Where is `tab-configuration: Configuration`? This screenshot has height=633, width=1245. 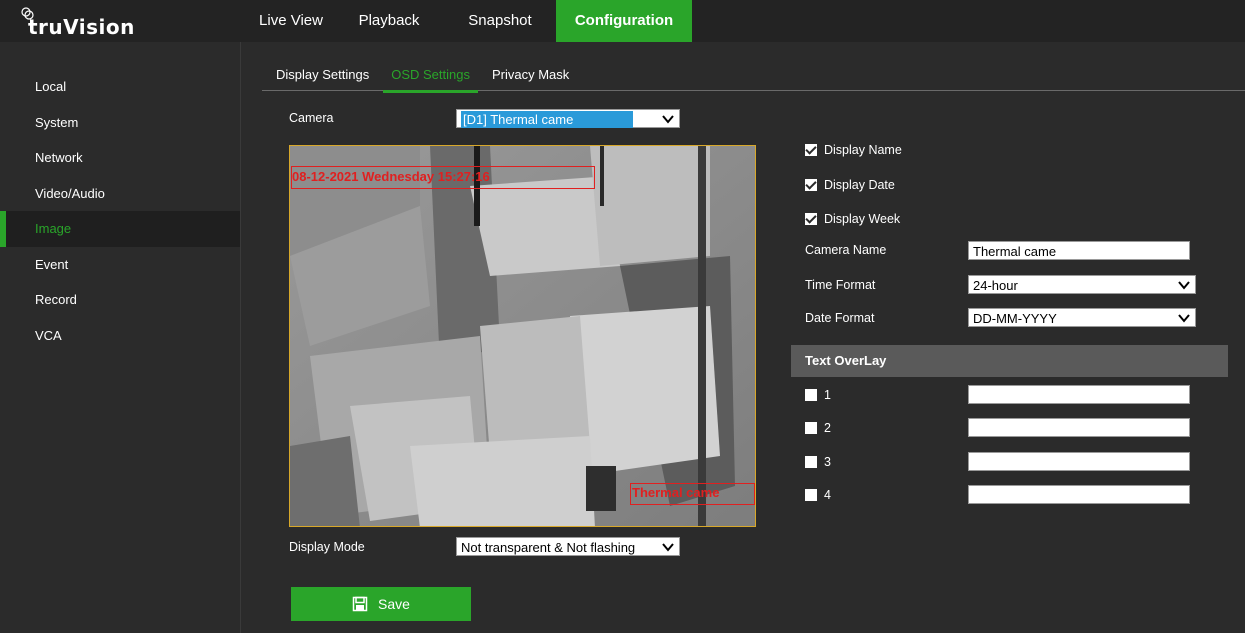 tab-configuration: Configuration is located at coordinates (624, 21).